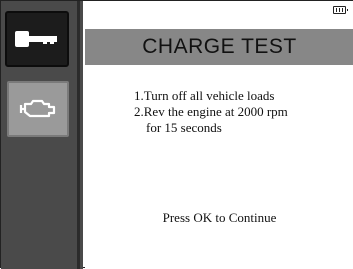  I want to click on title-bar: CHARGE TEST, so click(219, 47).